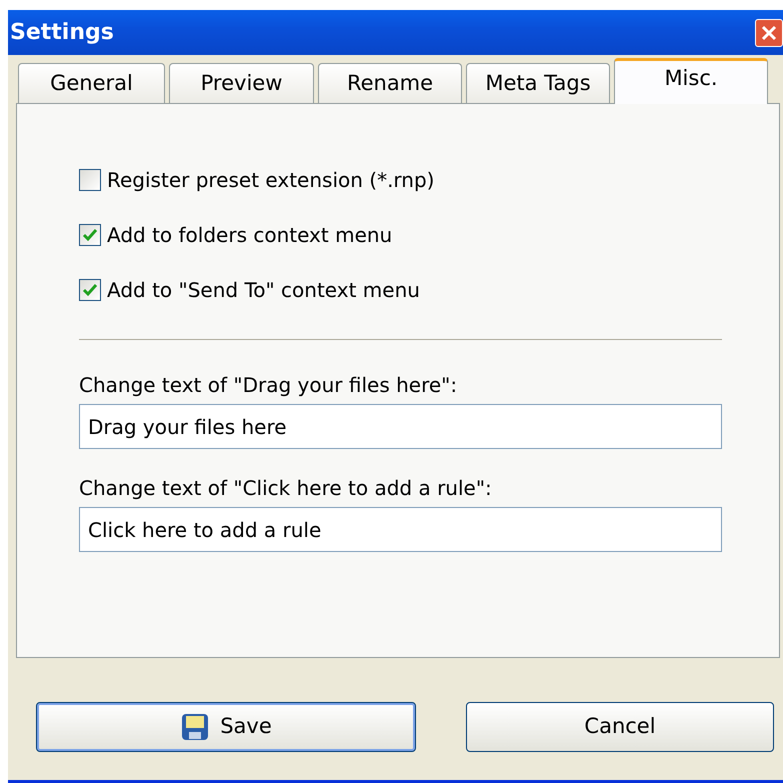 The width and height of the screenshot is (783, 783). Describe the element at coordinates (620, 727) in the screenshot. I see `cancel-button: Cancel` at that location.